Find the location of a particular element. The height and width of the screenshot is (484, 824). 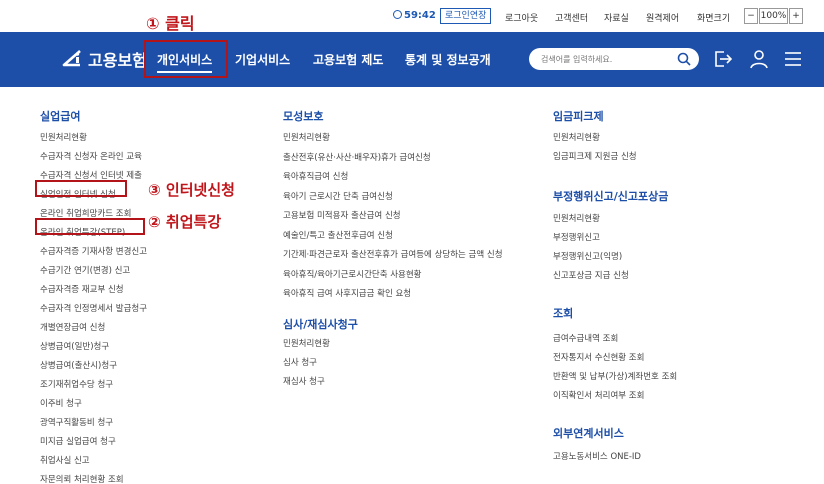

column-title-unemployment: 실업급여 is located at coordinates (60, 116).